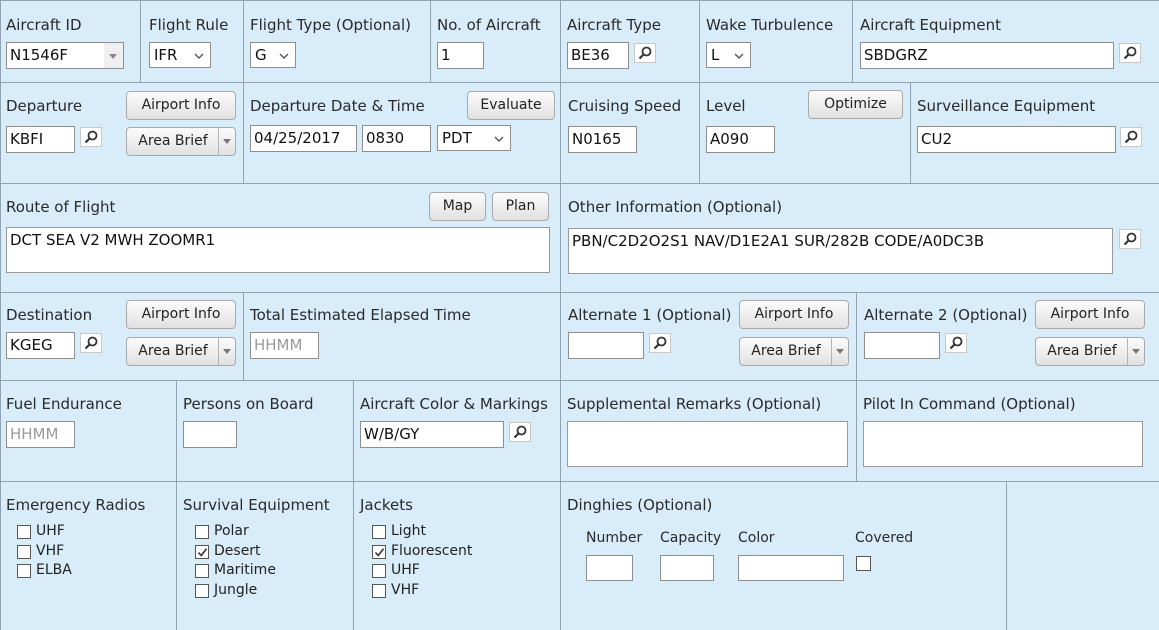  What do you see at coordinates (210, 434) in the screenshot?
I see `persons-on-board-input` at bounding box center [210, 434].